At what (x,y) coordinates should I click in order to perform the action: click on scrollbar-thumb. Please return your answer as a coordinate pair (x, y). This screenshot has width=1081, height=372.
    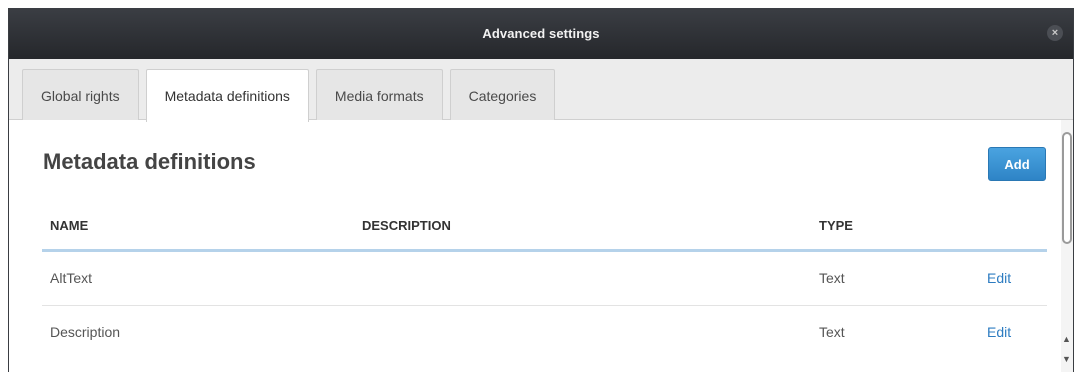
    Looking at the image, I should click on (1067, 188).